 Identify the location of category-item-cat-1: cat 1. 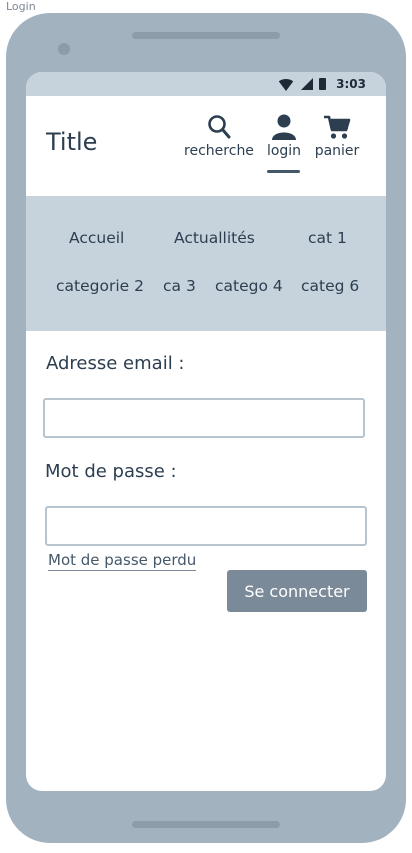
(327, 238).